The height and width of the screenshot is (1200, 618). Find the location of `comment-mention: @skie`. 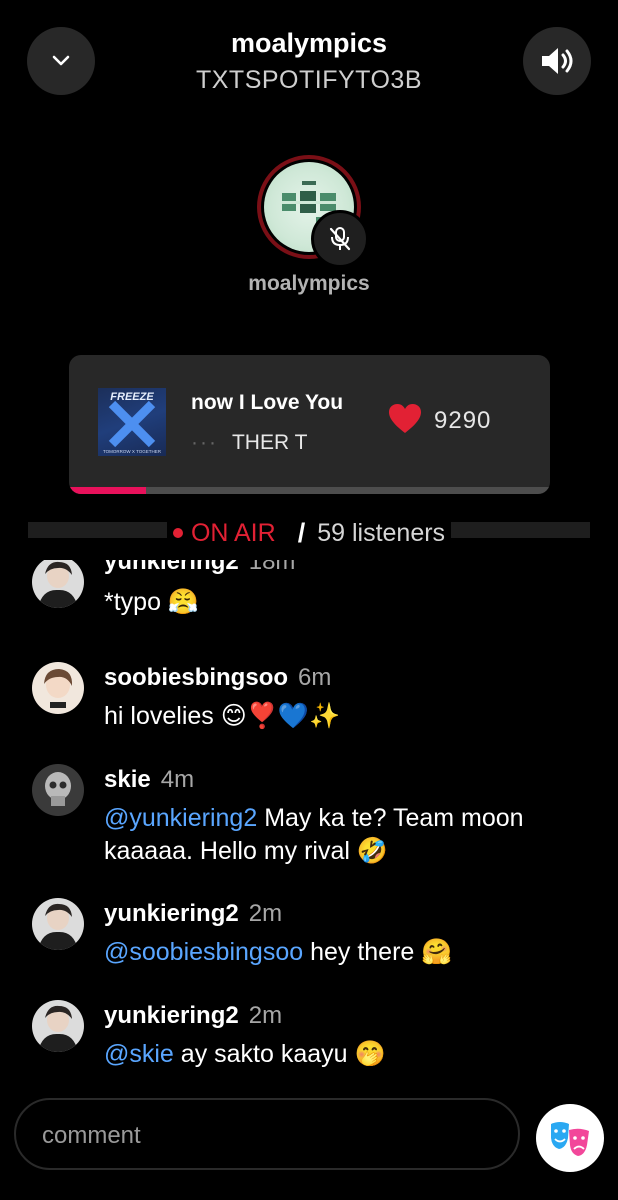

comment-mention: @skie is located at coordinates (139, 1054).